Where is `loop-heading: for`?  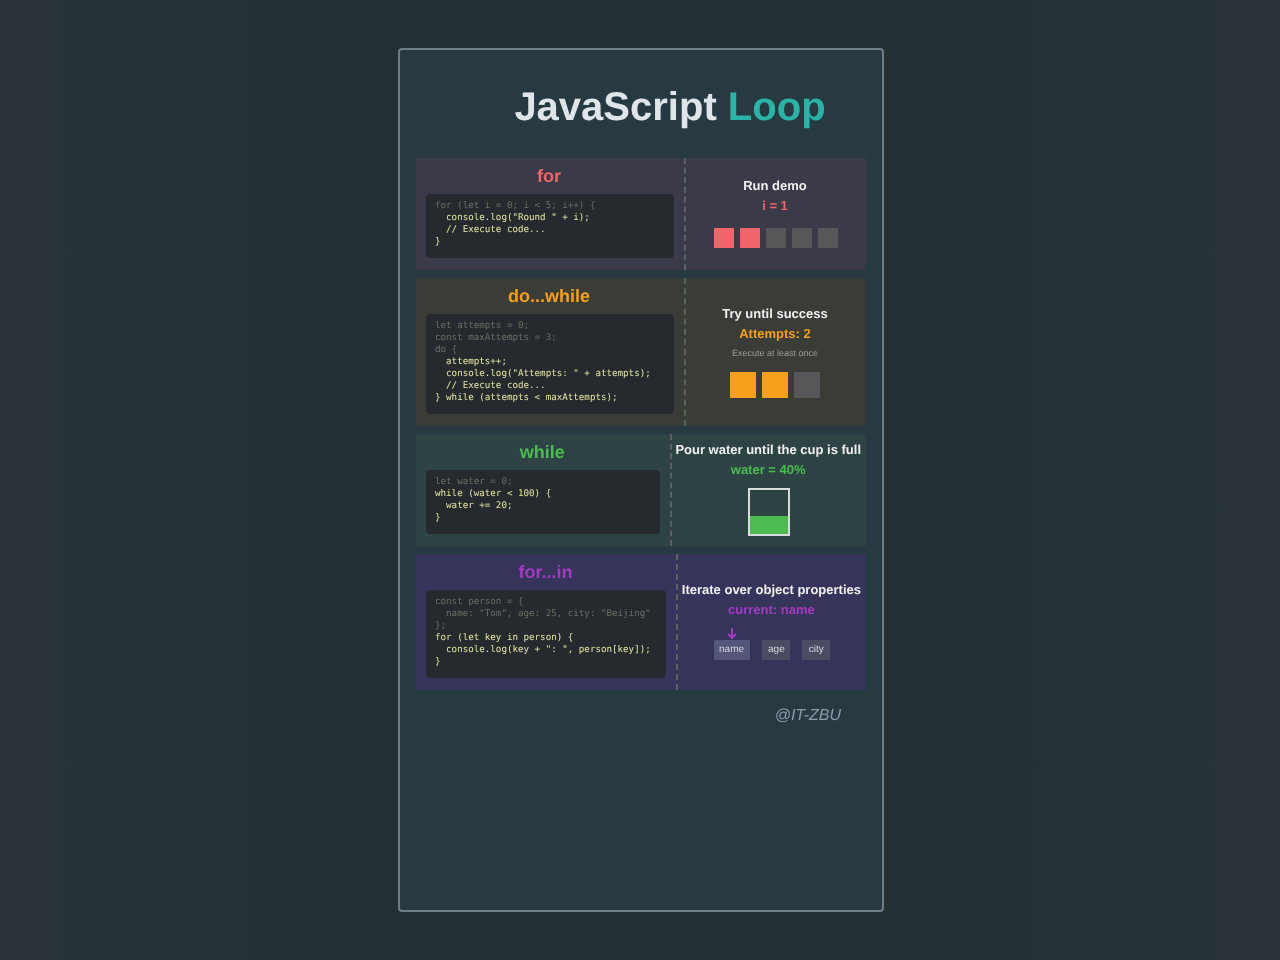
loop-heading: for is located at coordinates (549, 176).